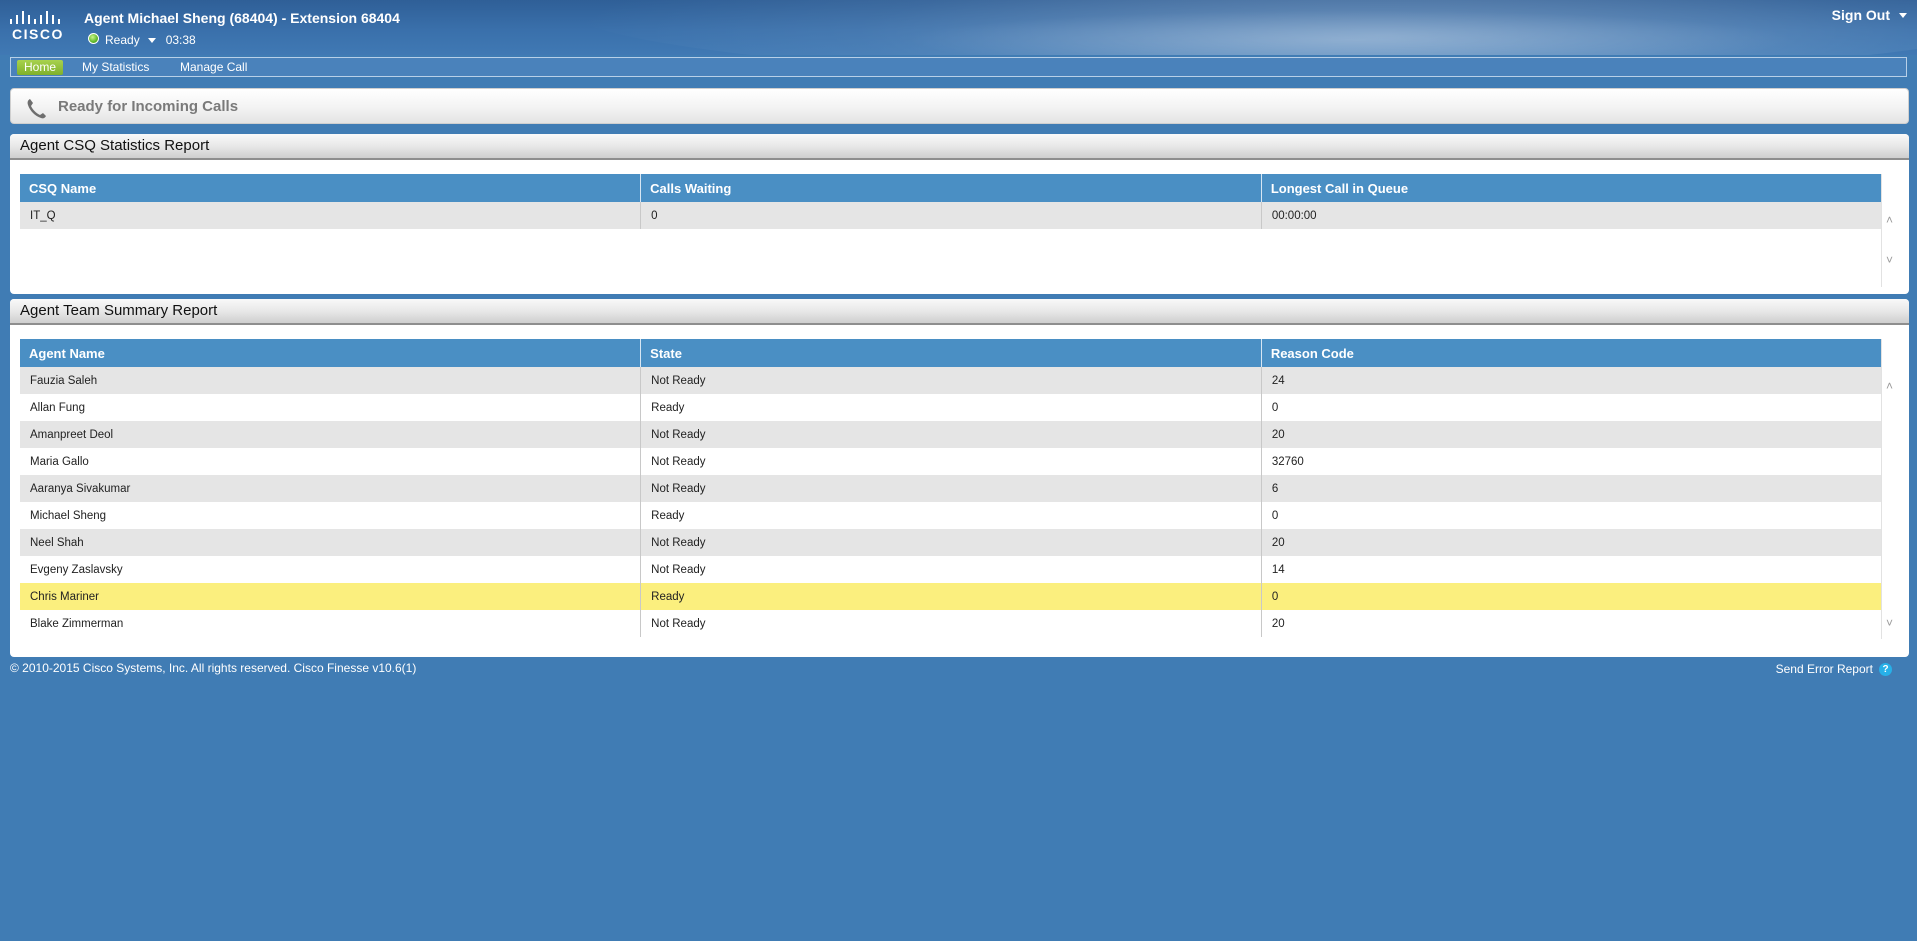 The width and height of the screenshot is (1917, 941). What do you see at coordinates (40, 67) in the screenshot?
I see `tab-home: Home` at bounding box center [40, 67].